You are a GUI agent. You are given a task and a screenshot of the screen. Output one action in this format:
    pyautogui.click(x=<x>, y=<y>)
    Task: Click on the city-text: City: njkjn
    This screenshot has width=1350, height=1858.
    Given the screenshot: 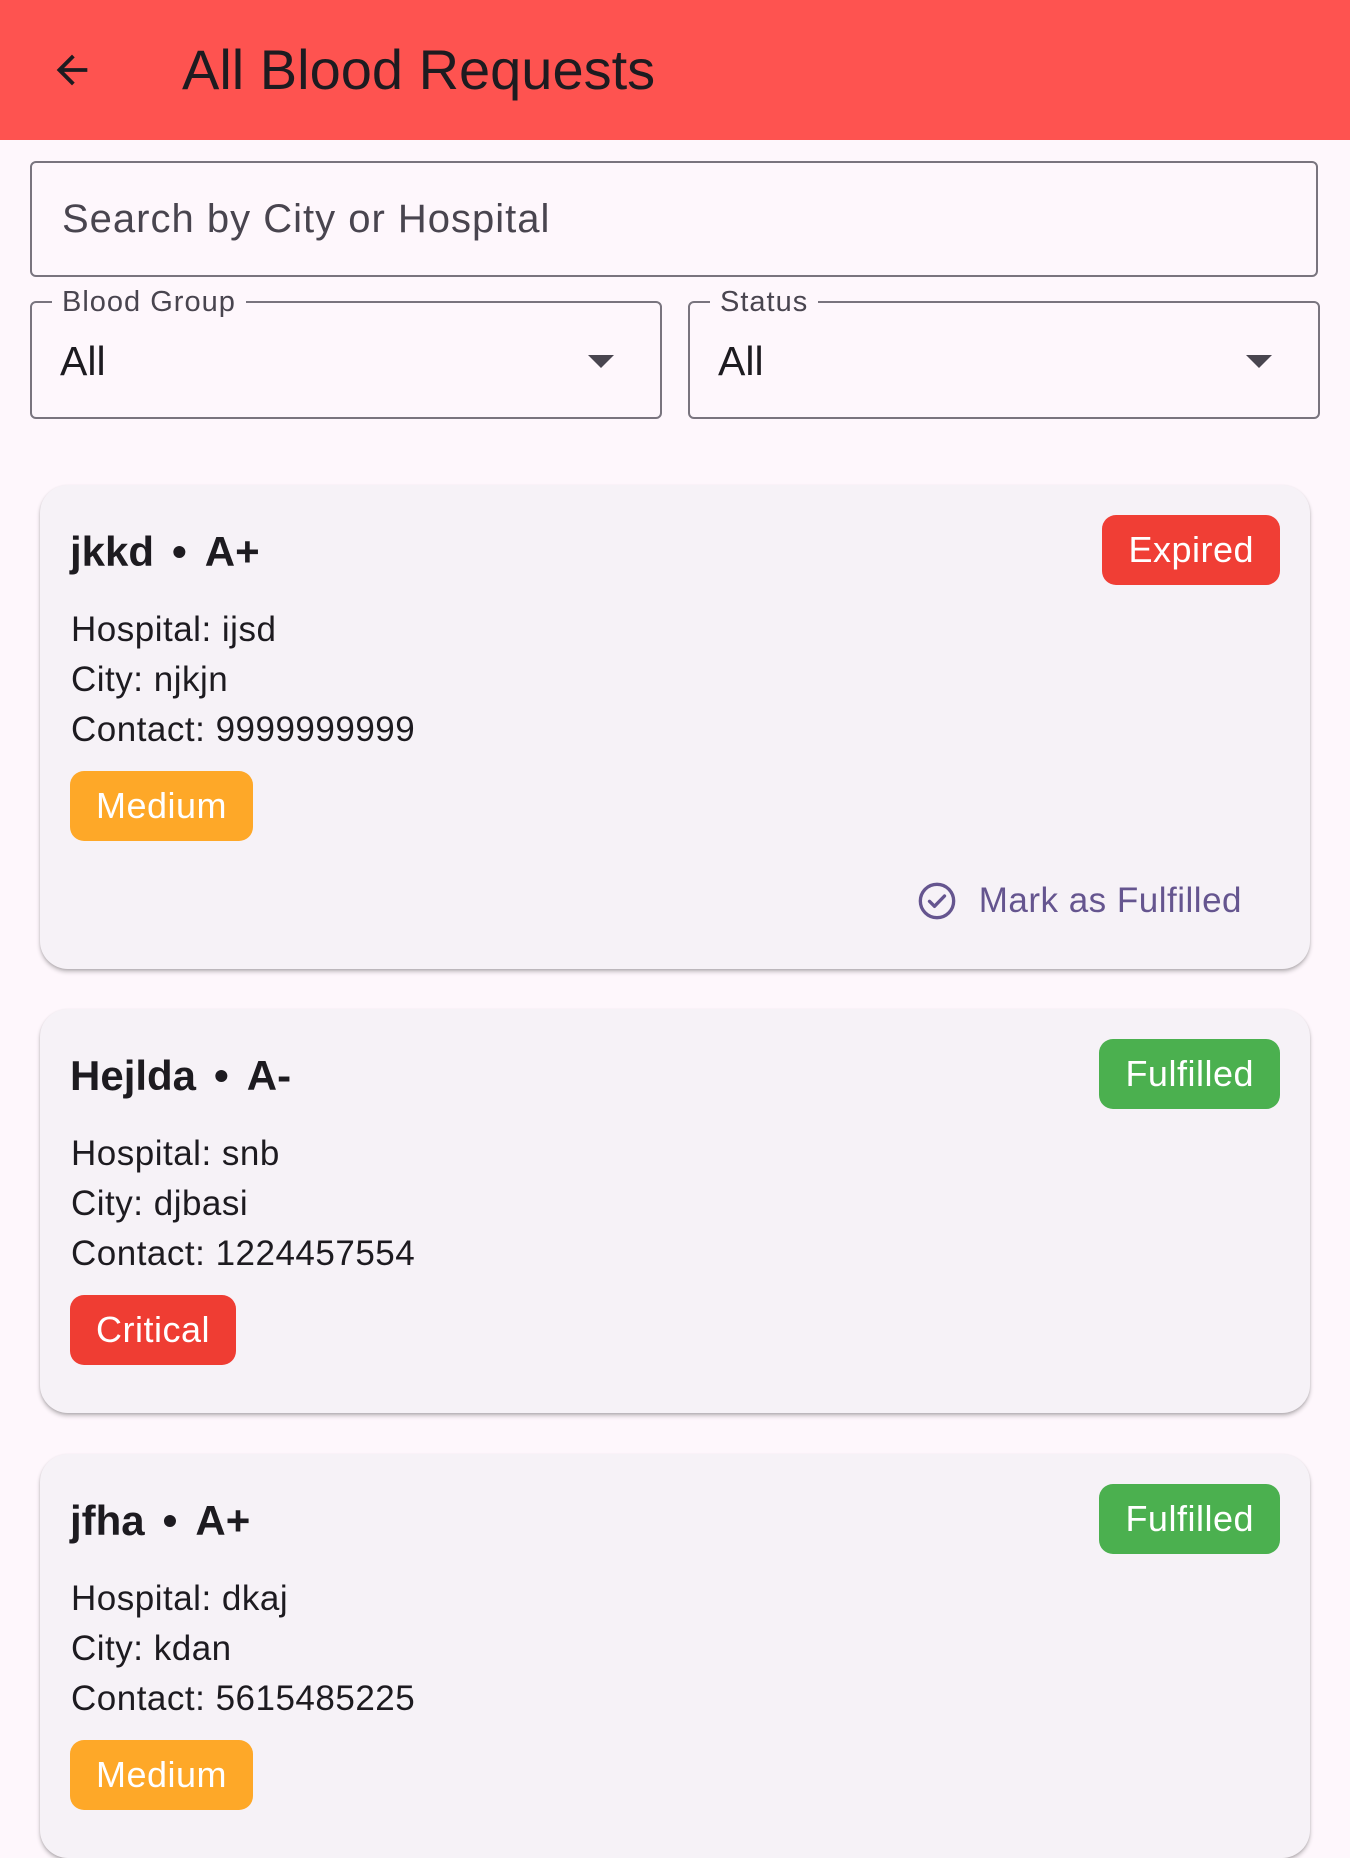 What is the action you would take?
    pyautogui.click(x=150, y=679)
    